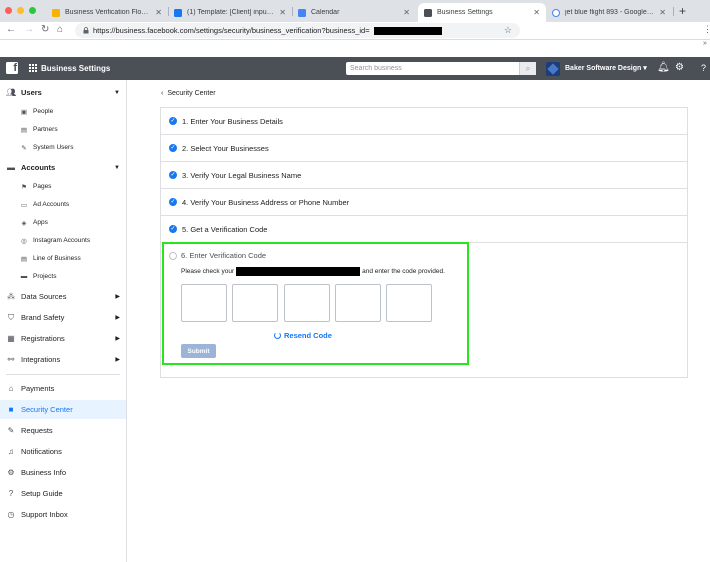 The width and height of the screenshot is (710, 562). What do you see at coordinates (63, 92) in the screenshot?
I see `sidebar-item-users: 👥︎ Users ▼` at bounding box center [63, 92].